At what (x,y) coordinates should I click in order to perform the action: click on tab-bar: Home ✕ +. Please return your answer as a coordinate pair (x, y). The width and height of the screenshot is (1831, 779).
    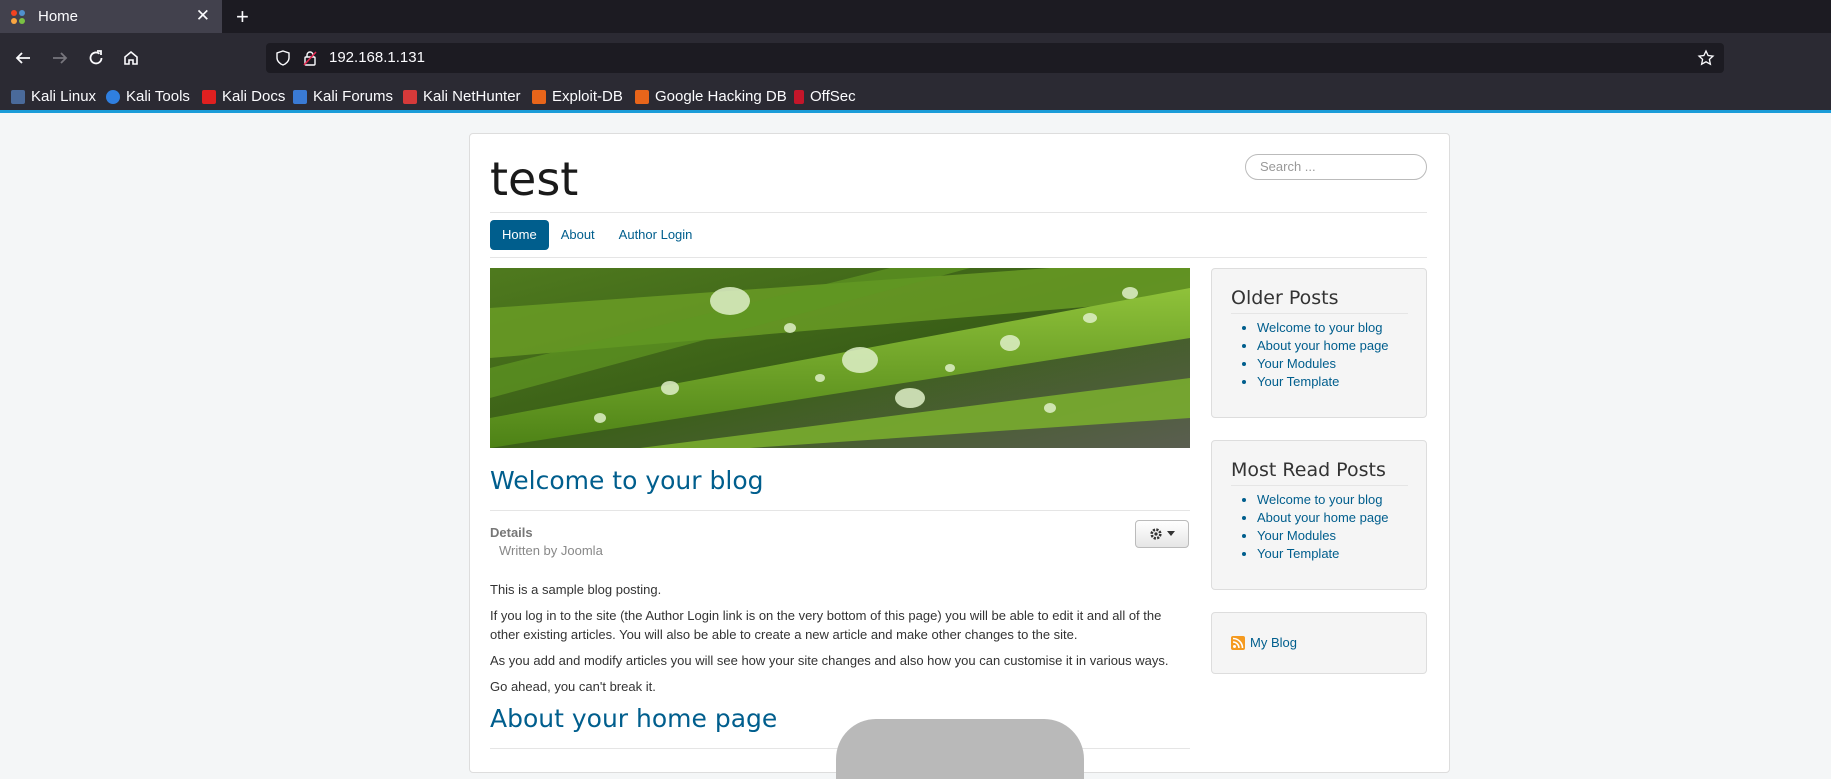
    Looking at the image, I should click on (915, 16).